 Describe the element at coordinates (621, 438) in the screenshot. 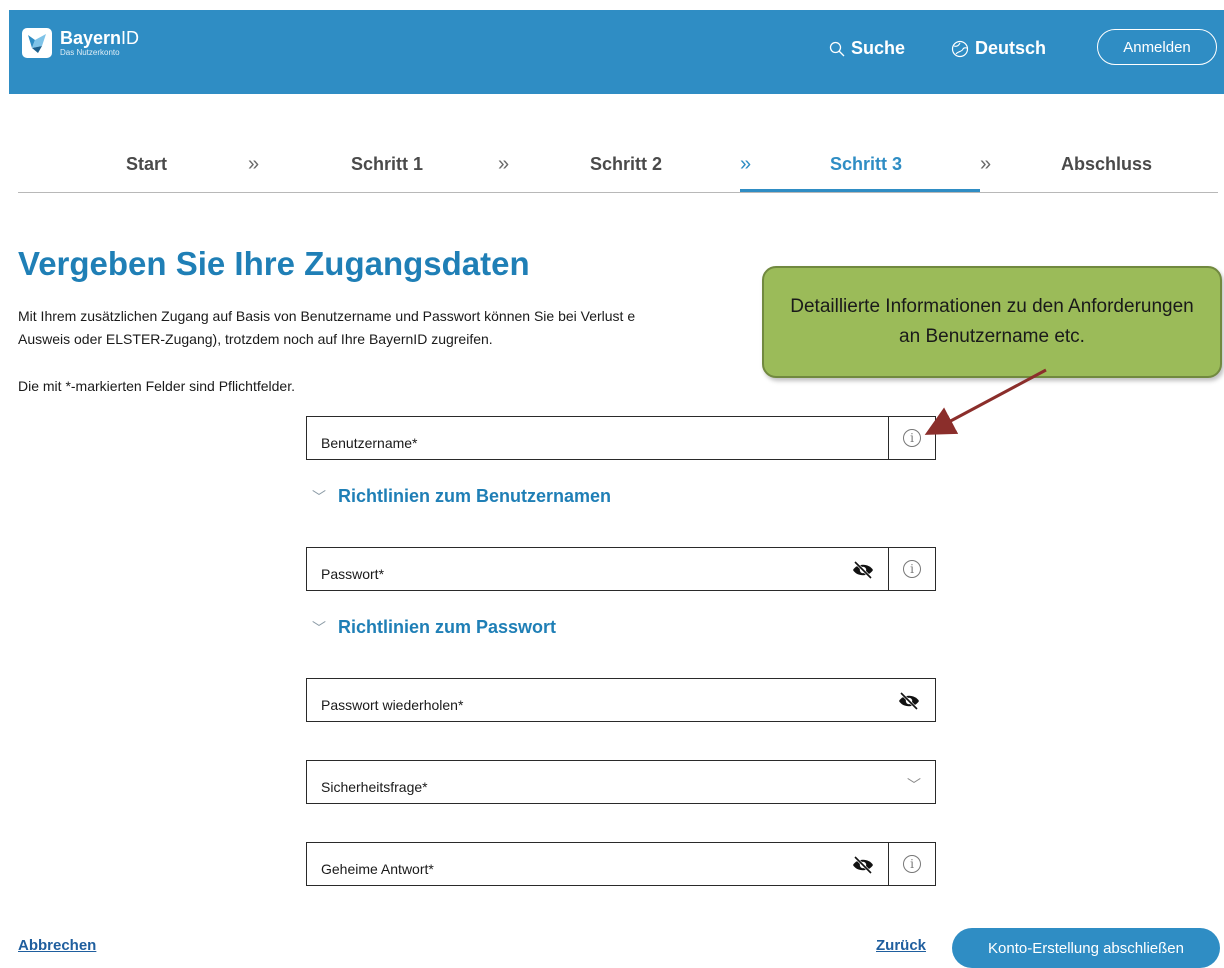

I see `username-field: Benutzername* i` at that location.